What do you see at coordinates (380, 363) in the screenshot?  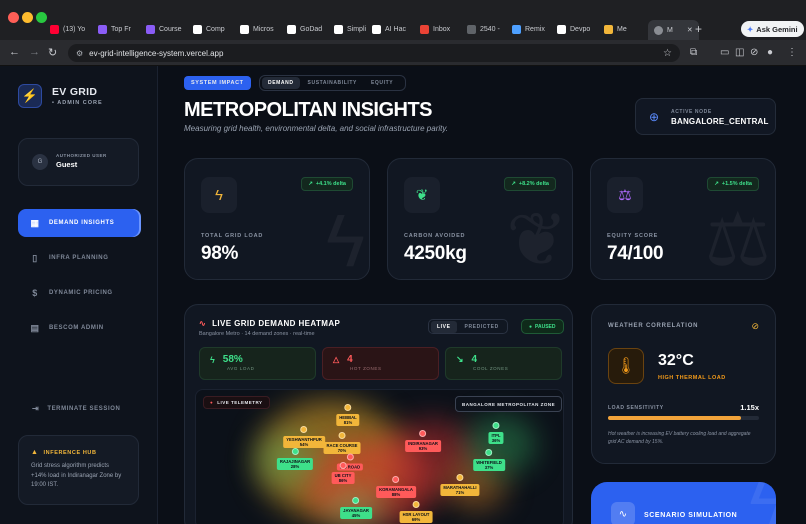 I see `kpi-hot-zones: △ 4 HOT ZONES` at bounding box center [380, 363].